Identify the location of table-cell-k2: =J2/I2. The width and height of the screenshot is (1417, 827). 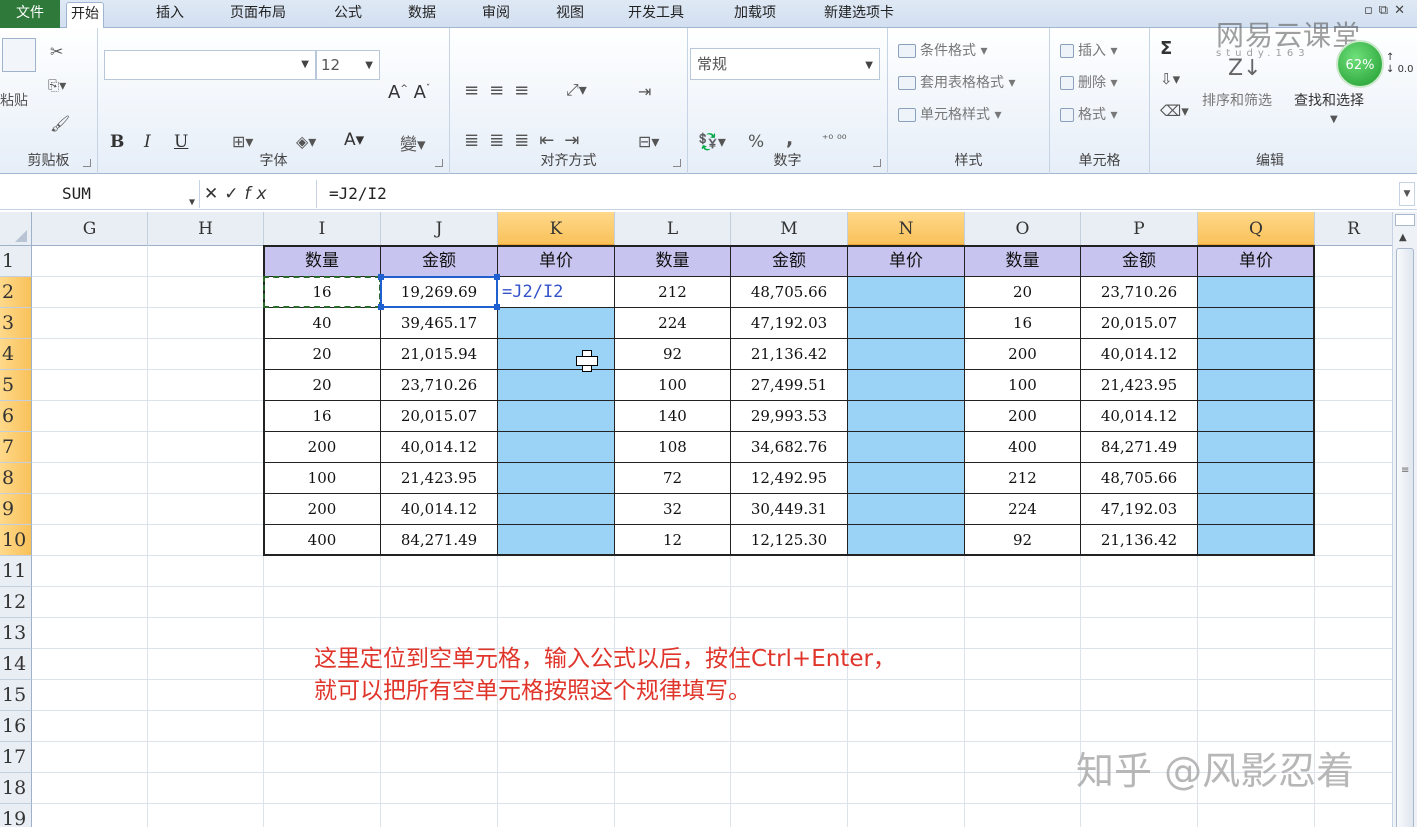
(556, 292).